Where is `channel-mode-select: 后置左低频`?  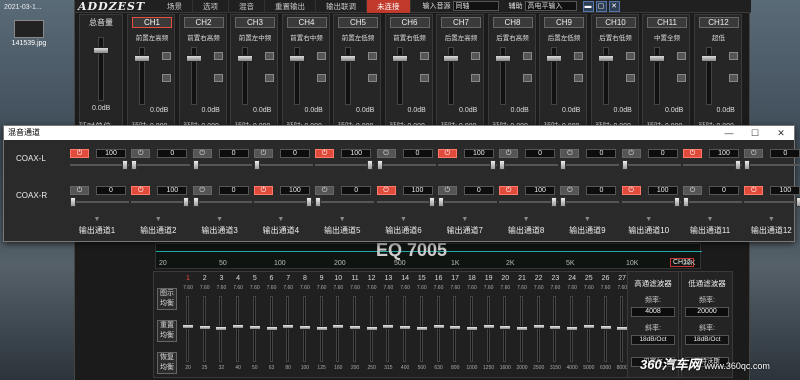 channel-mode-select: 后置左低频 is located at coordinates (564, 37).